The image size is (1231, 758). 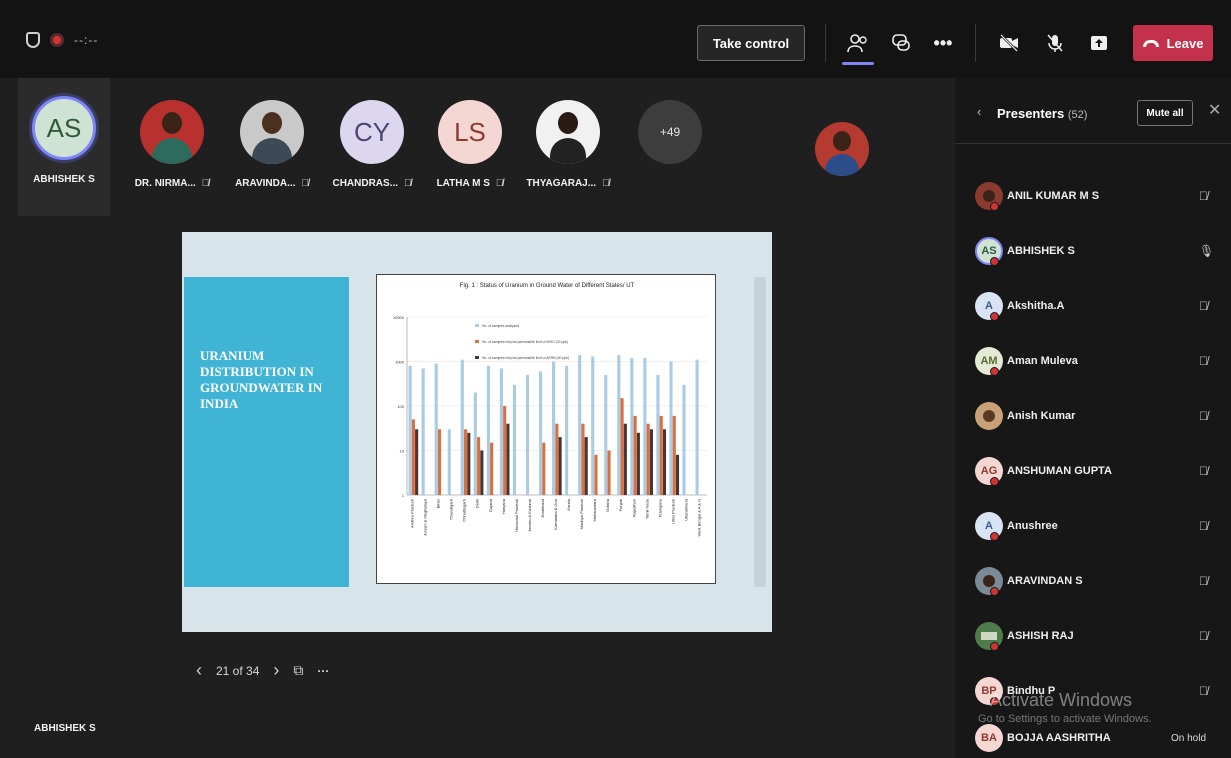 I want to click on presenter-name: Aman Muleva, so click(x=1042, y=360).